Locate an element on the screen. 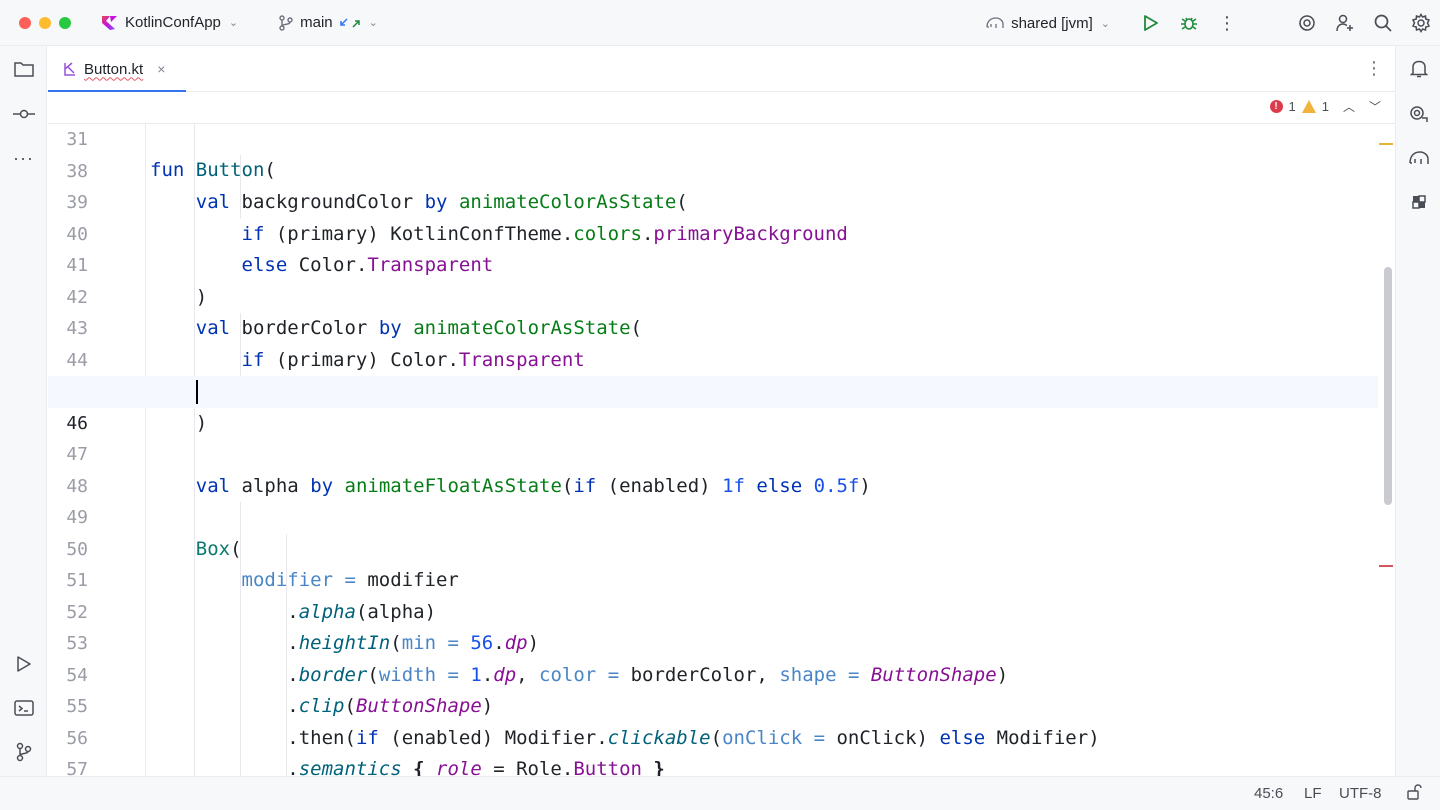 Image resolution: width=1440 pixels, height=810 pixels. sticky-lines-header: 31 fun Button( is located at coordinates (721, 137).